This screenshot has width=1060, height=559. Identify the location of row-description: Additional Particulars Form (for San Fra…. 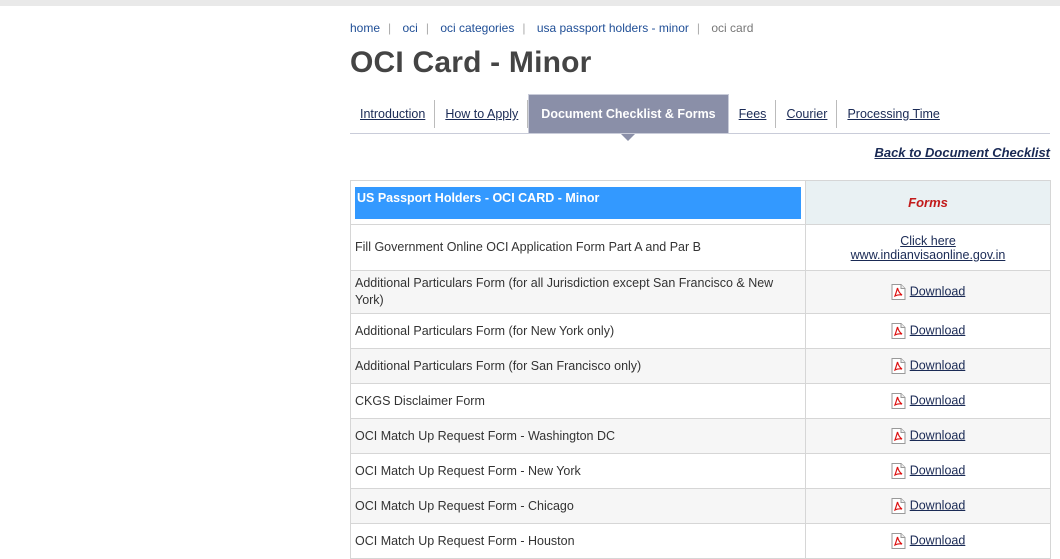
(578, 366).